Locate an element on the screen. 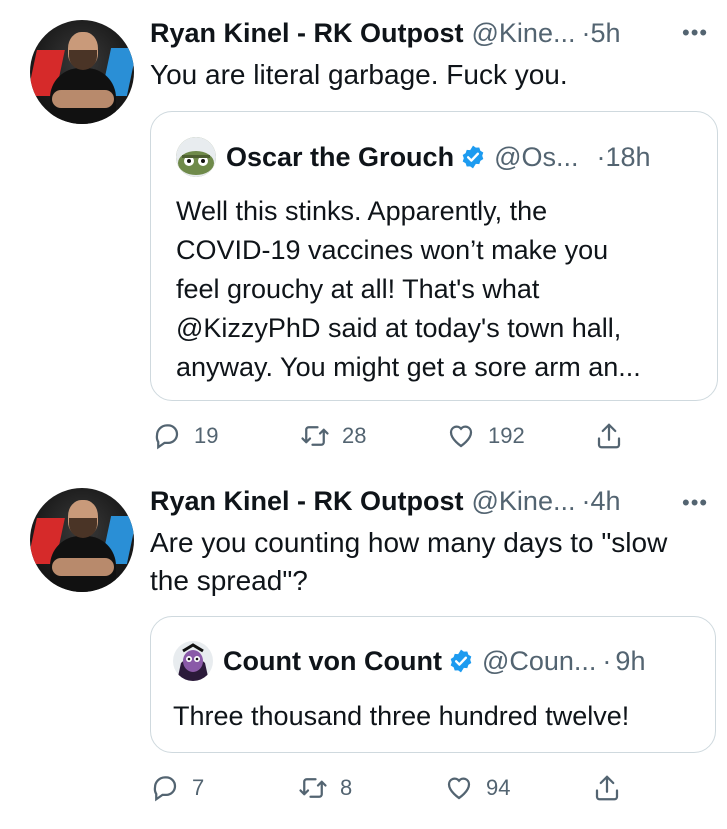  like-button: 192 is located at coordinates (485, 436).